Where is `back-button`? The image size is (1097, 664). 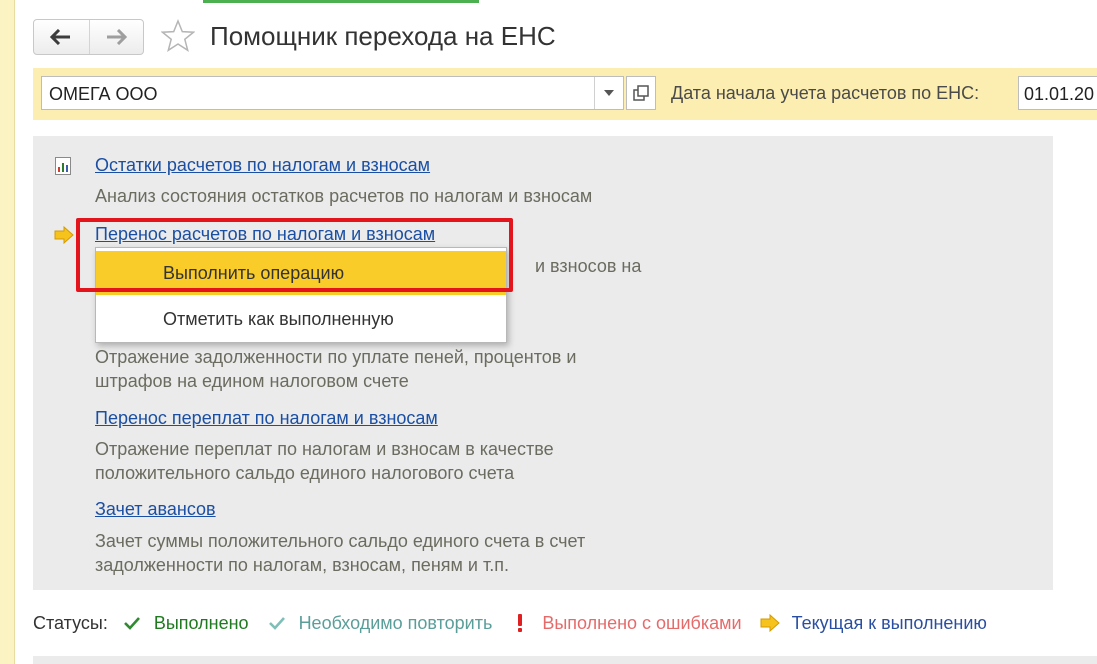 back-button is located at coordinates (61, 37).